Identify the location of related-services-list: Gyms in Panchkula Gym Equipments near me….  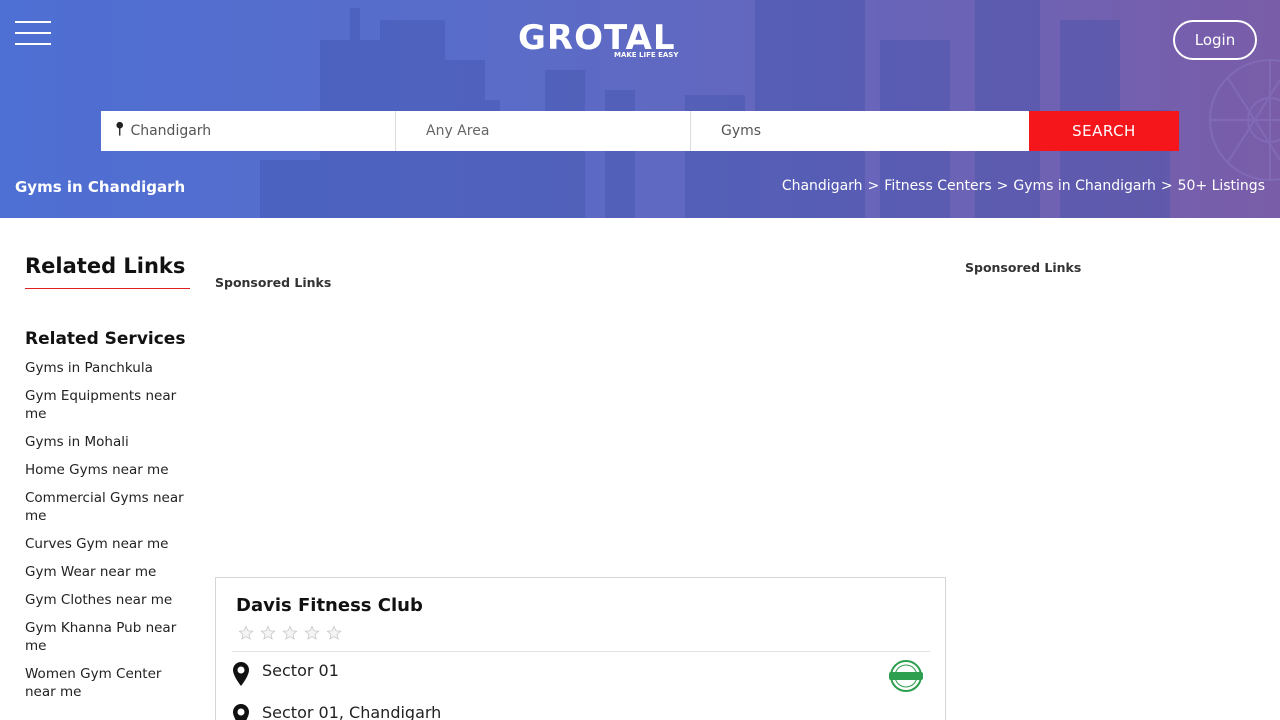
(109, 530).